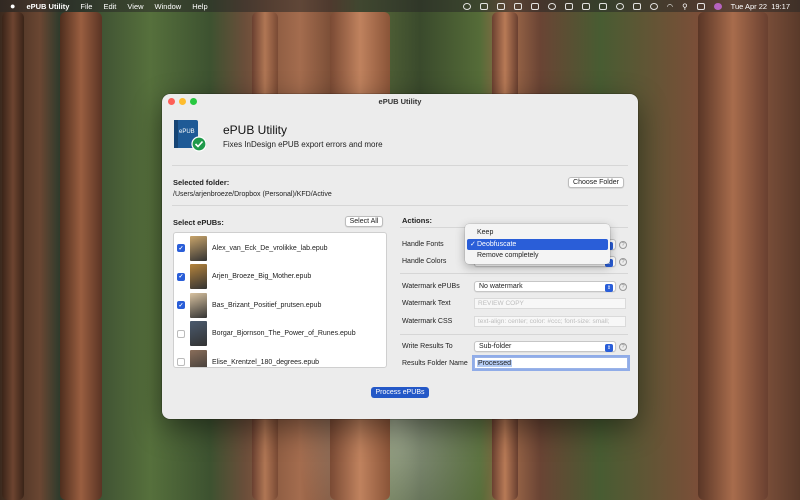 This screenshot has width=800, height=500. I want to click on menu-file: File, so click(86, 6).